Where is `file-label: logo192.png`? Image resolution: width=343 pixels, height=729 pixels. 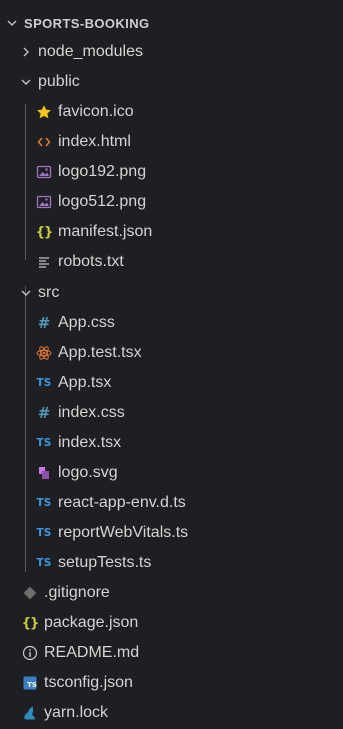 file-label: logo192.png is located at coordinates (102, 171).